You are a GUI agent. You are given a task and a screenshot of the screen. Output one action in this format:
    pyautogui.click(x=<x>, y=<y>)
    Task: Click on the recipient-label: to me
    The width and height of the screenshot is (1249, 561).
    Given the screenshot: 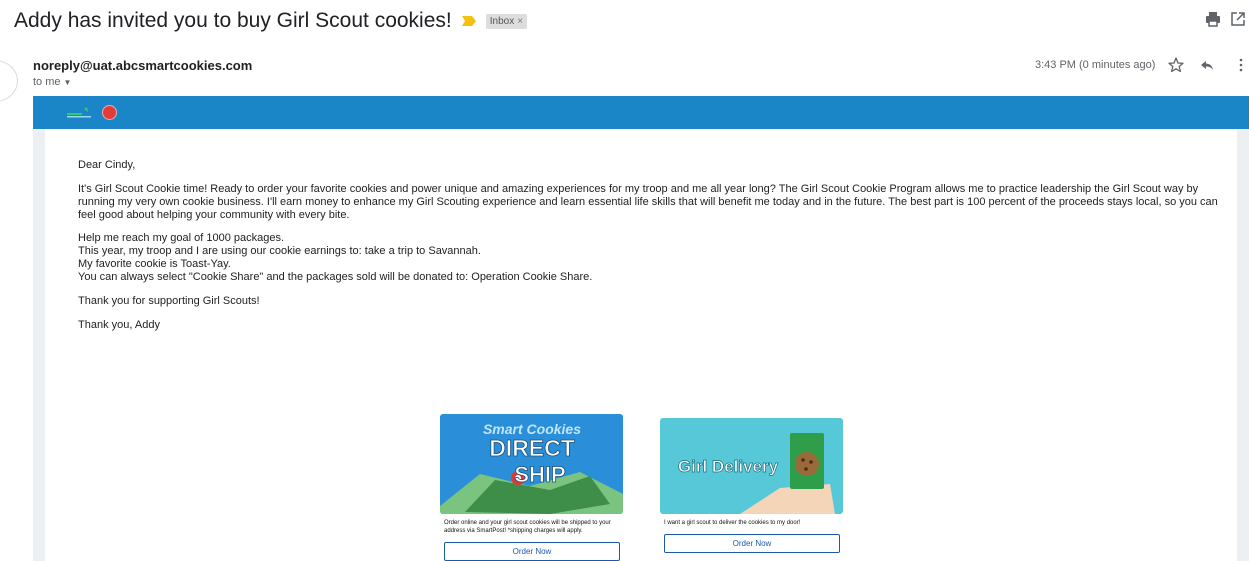 What is the action you would take?
    pyautogui.click(x=47, y=82)
    